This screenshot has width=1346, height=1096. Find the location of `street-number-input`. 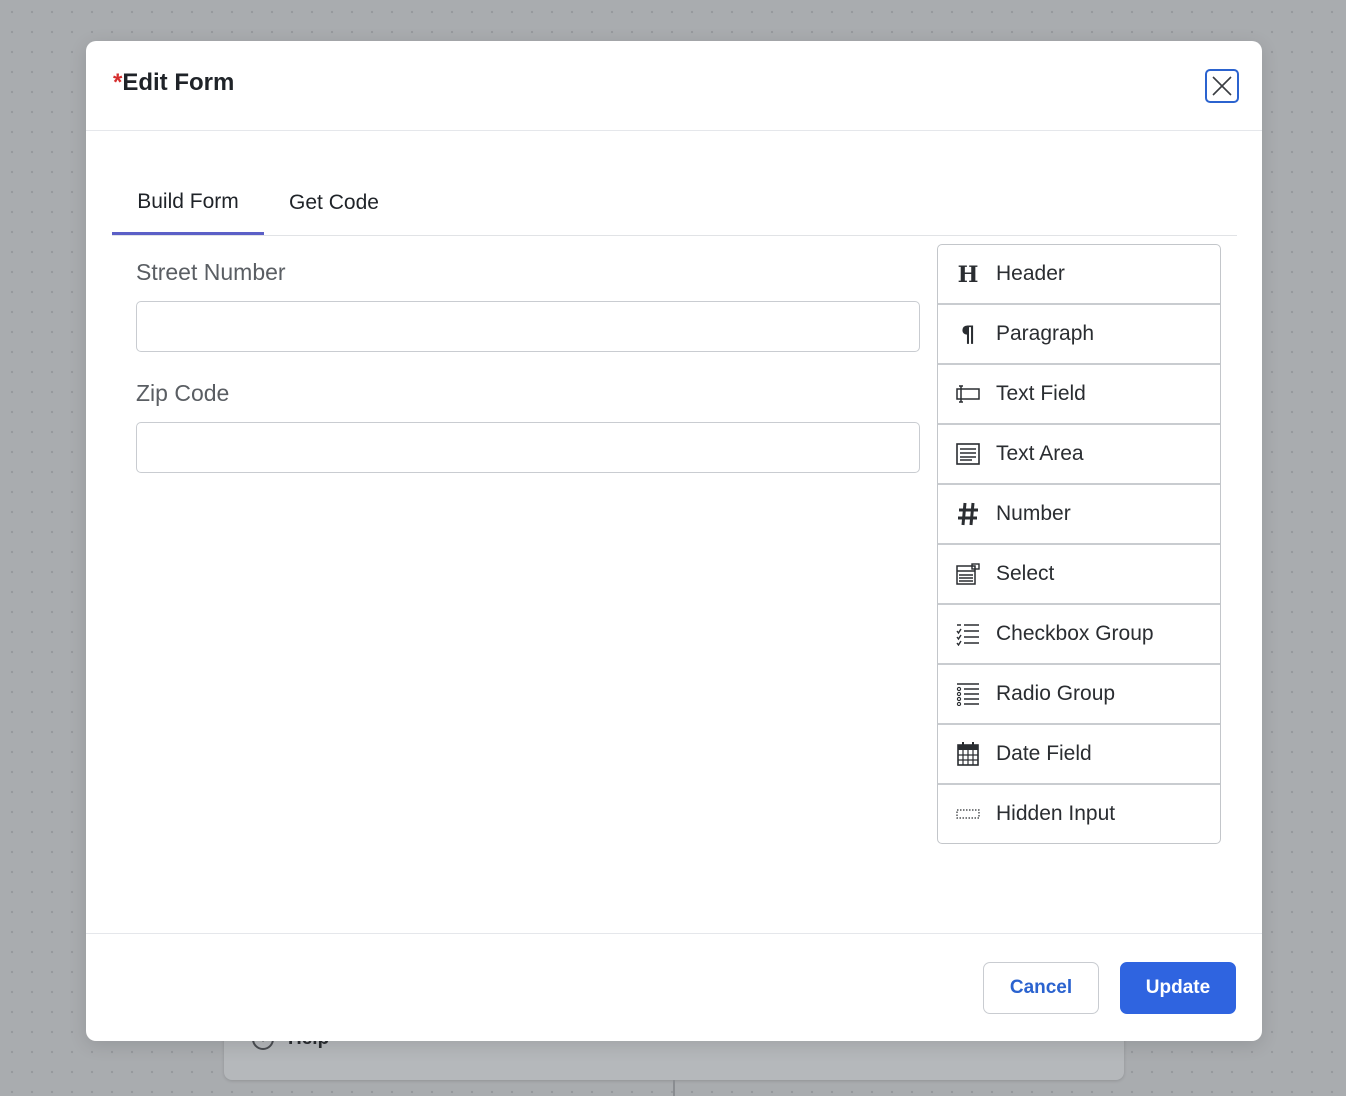

street-number-input is located at coordinates (528, 326).